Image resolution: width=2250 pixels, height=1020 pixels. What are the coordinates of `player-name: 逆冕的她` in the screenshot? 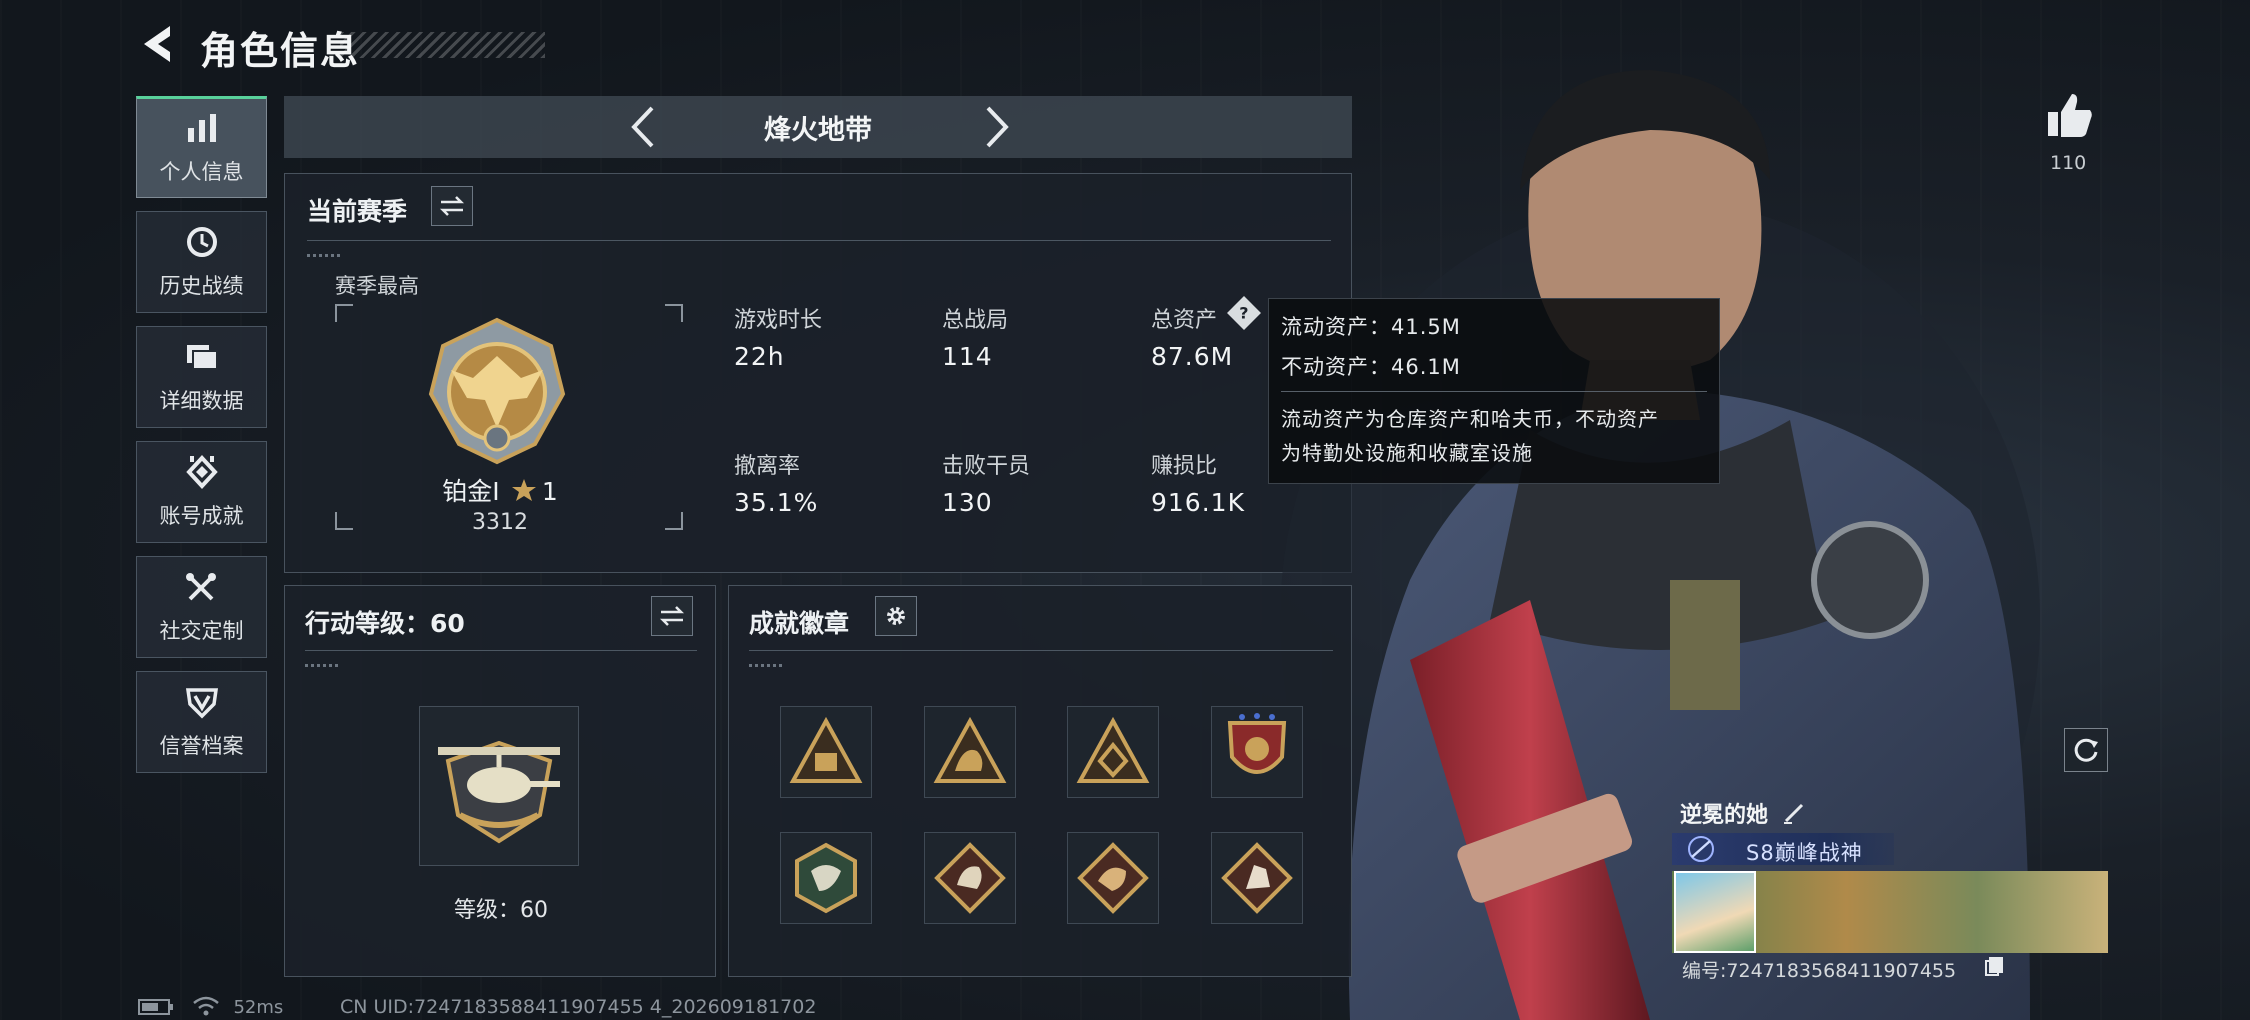 It's located at (1724, 815).